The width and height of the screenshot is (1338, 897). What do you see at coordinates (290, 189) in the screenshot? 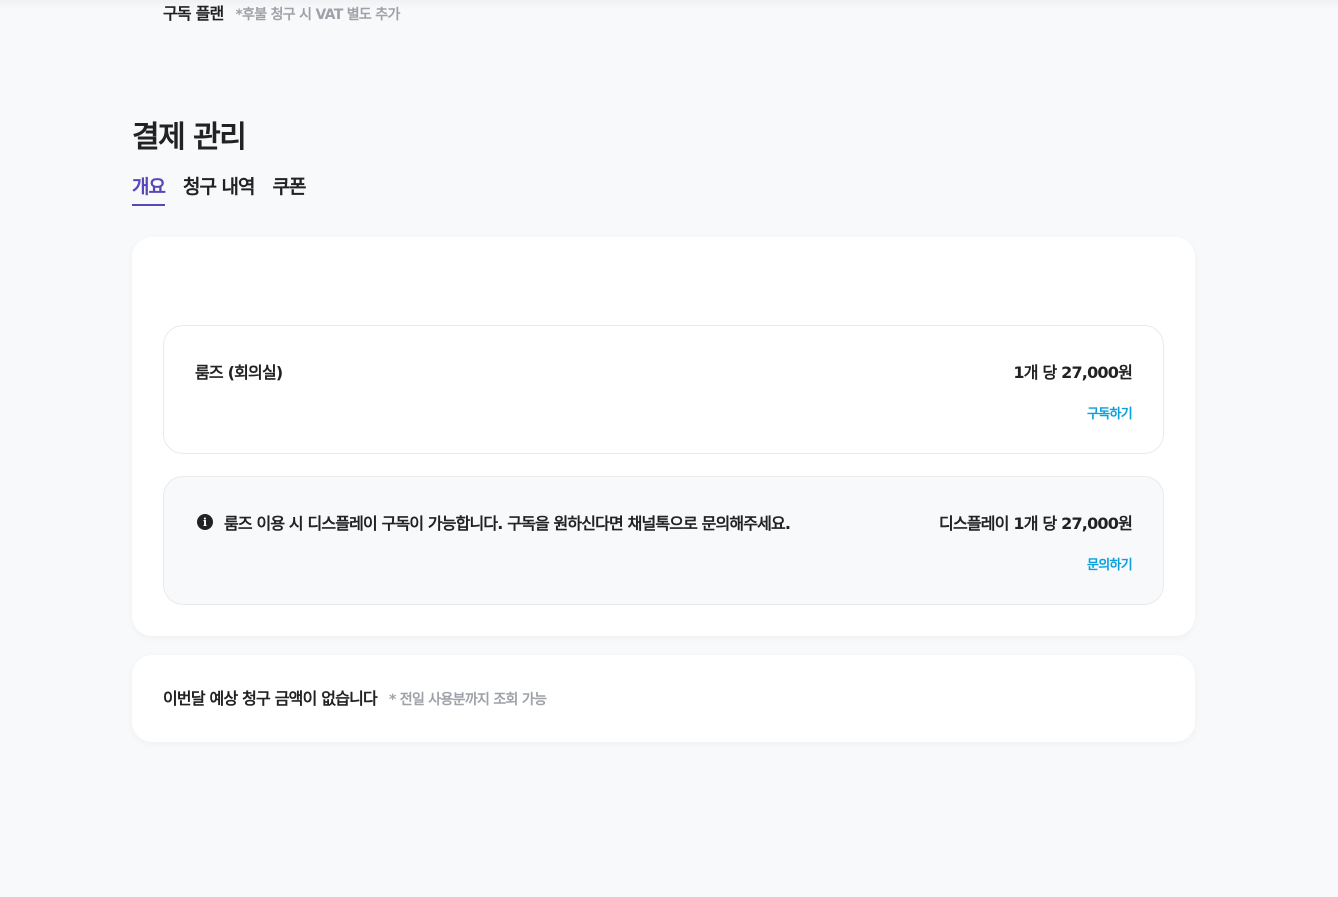
I see `tab-coupons: 쿠폰` at bounding box center [290, 189].